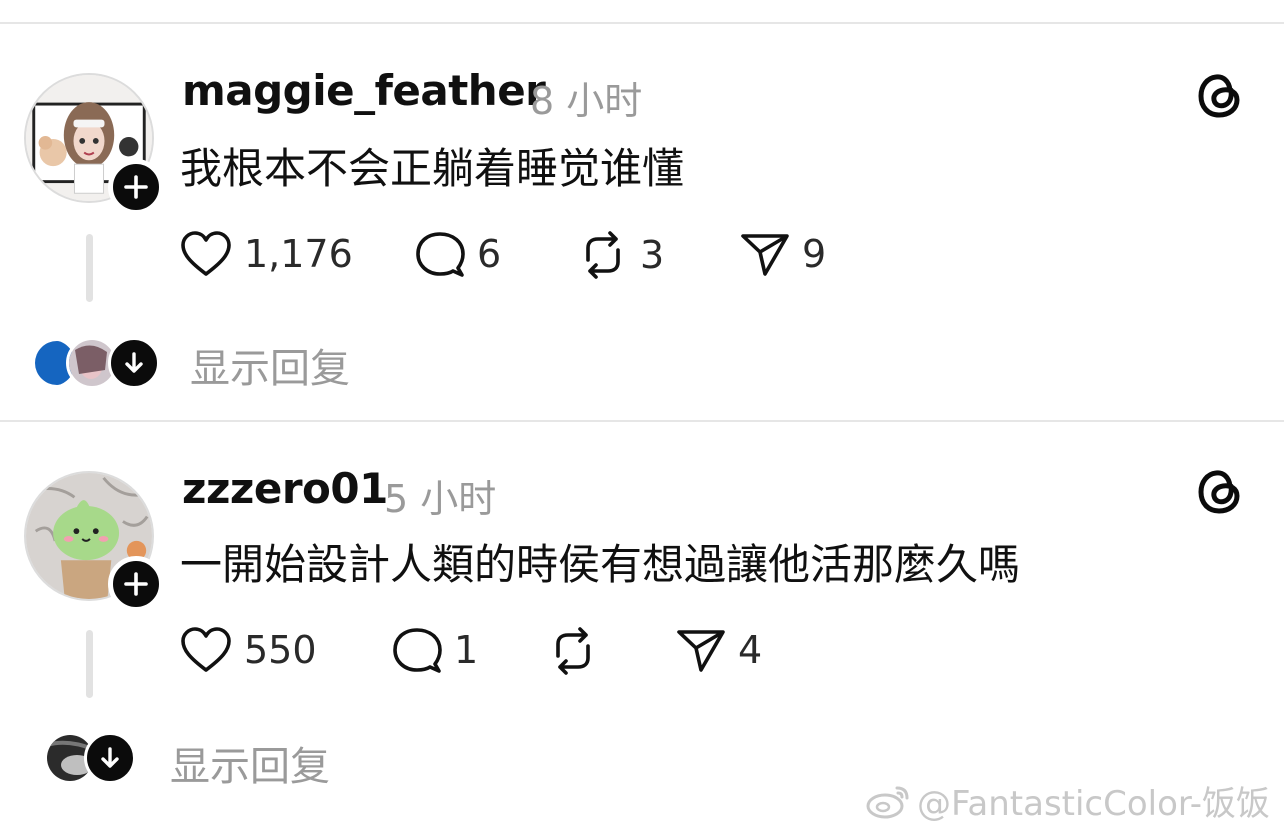 This screenshot has height=833, width=1284. I want to click on like-button: 1,176, so click(266, 254).